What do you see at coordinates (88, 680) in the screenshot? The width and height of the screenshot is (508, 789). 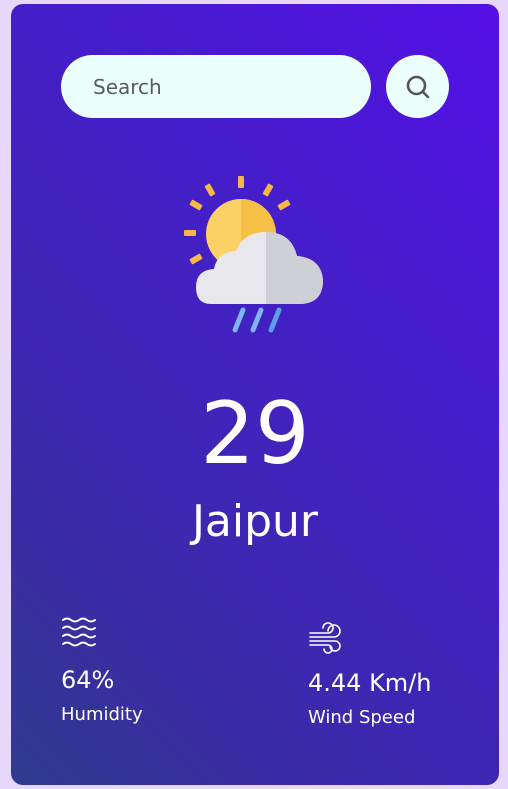 I see `humidity-value: 64%` at bounding box center [88, 680].